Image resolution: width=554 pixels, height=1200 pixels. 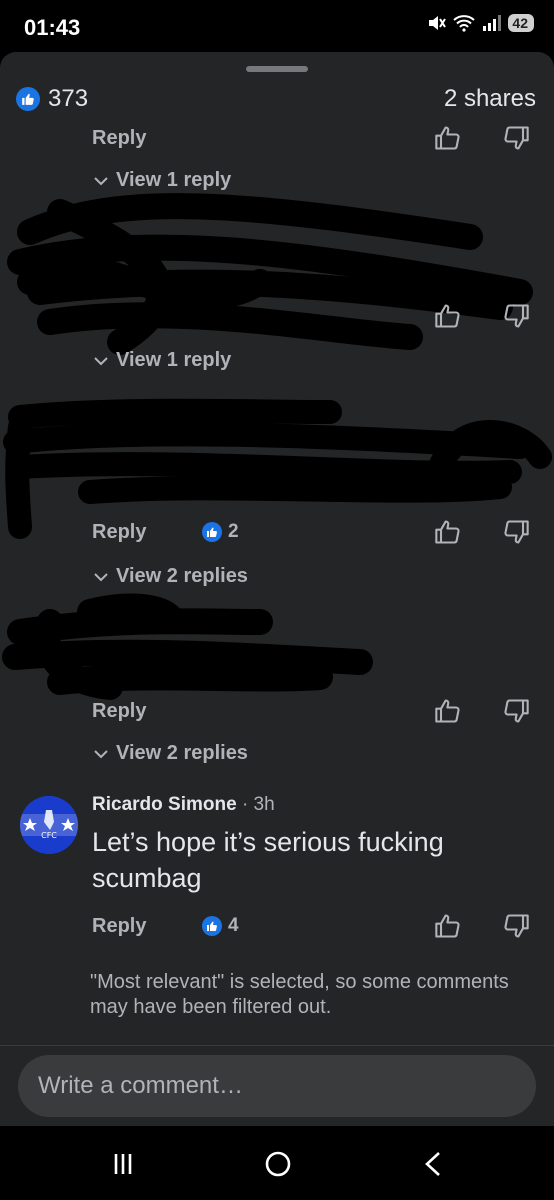 What do you see at coordinates (233, 531) in the screenshot?
I see `reaction-count-value: 2` at bounding box center [233, 531].